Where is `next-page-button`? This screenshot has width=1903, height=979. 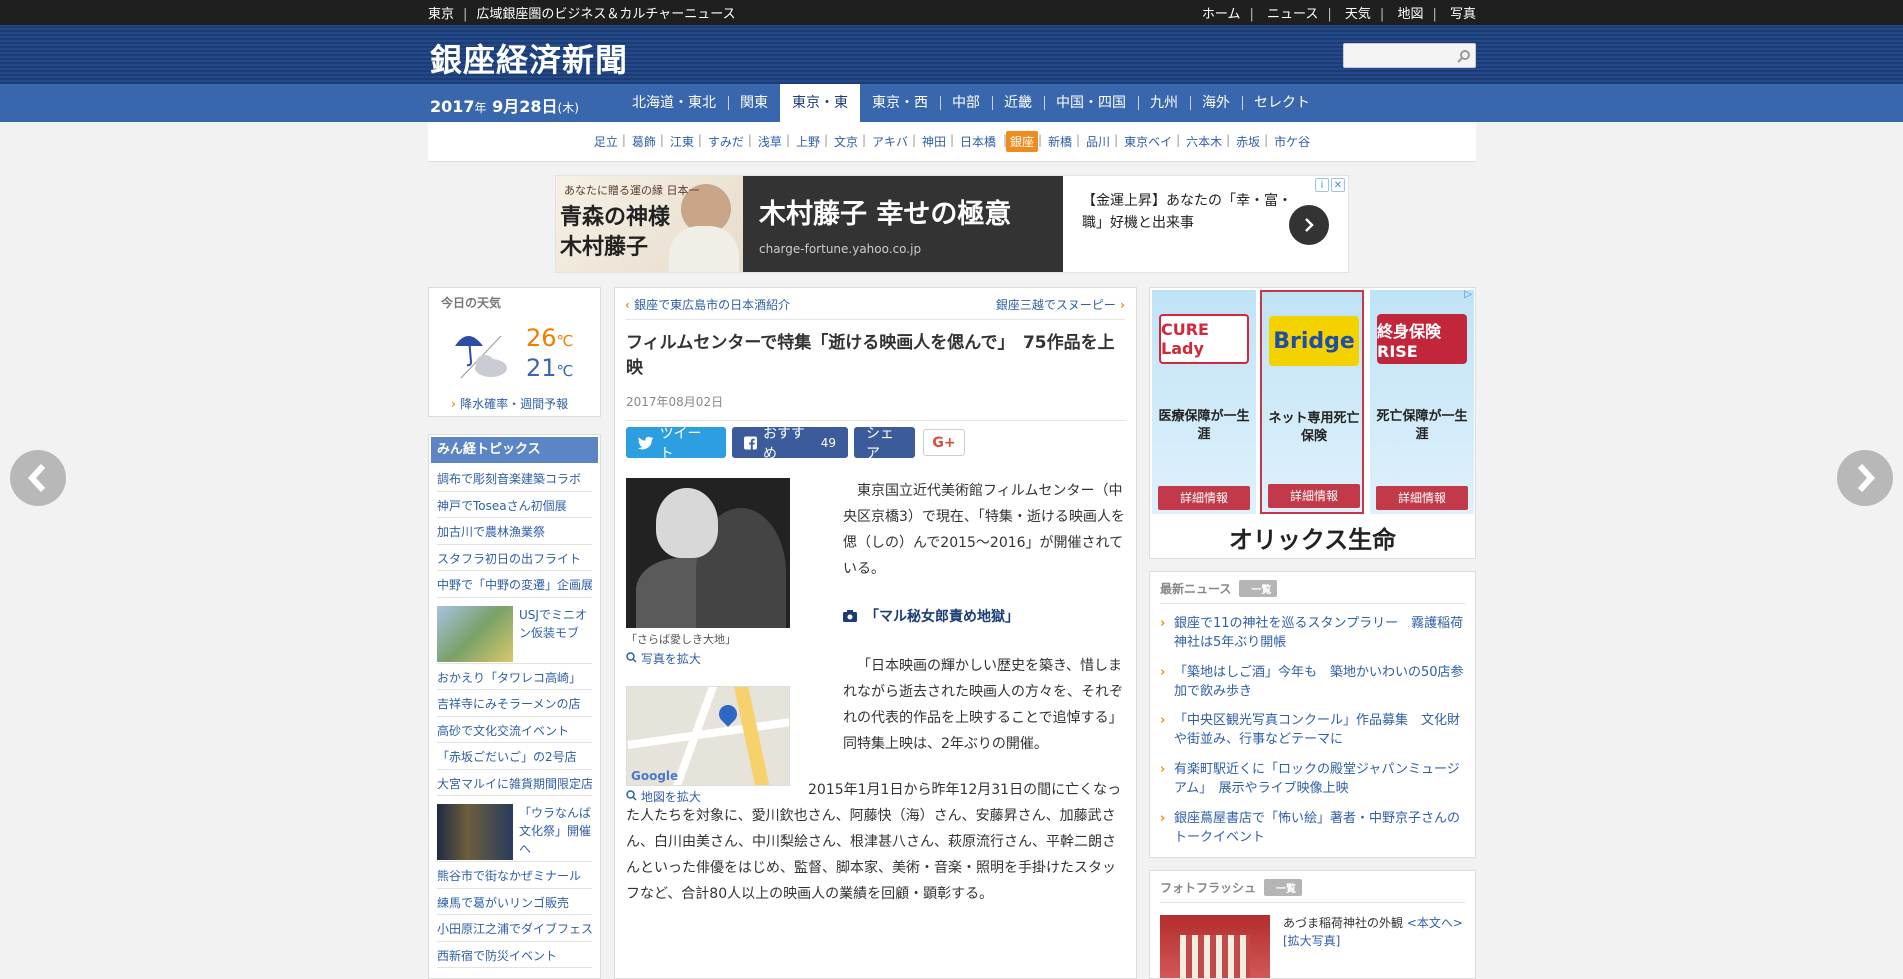
next-page-button is located at coordinates (1865, 478).